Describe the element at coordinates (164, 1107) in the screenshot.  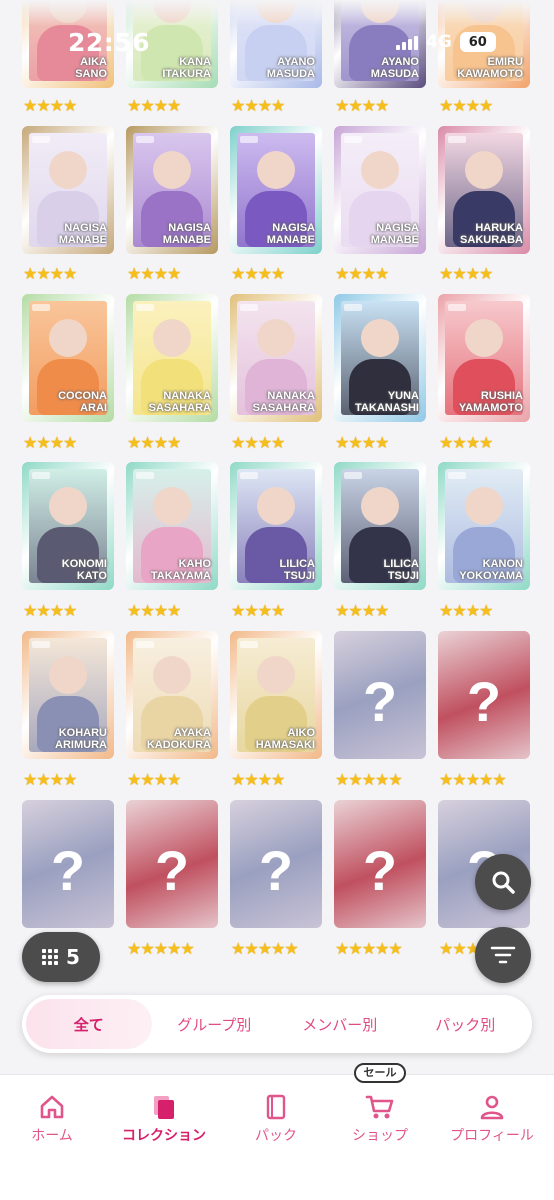
I see `collection-icon` at that location.